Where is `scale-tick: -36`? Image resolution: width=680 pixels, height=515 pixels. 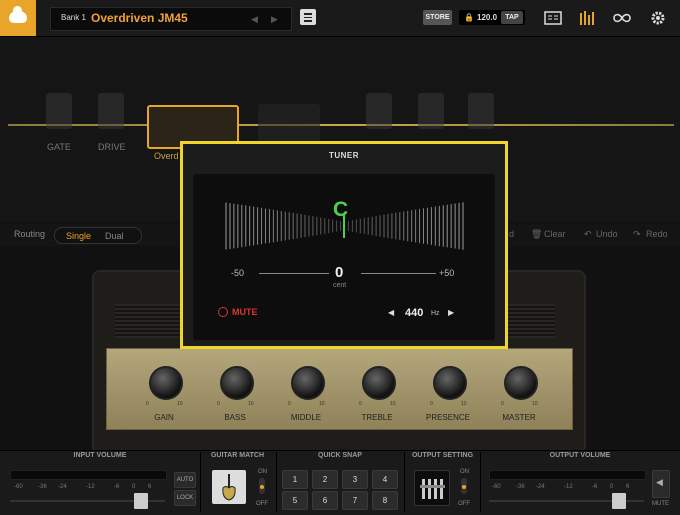
scale-tick: -36 is located at coordinates (520, 487).